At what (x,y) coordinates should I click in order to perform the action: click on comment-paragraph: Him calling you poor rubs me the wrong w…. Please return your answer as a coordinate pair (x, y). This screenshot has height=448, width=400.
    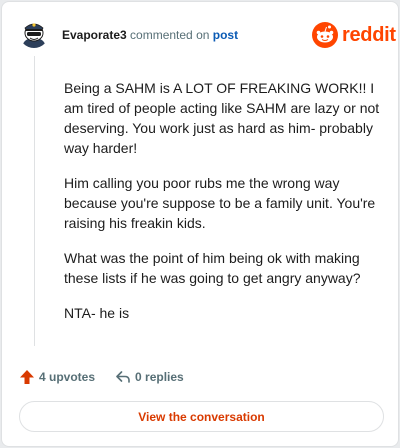
    Looking at the image, I should click on (220, 203).